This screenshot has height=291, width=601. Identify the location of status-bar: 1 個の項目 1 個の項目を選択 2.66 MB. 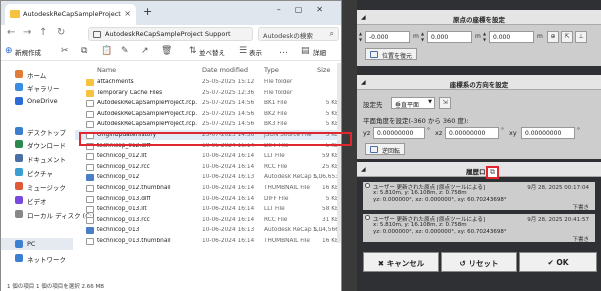
(171, 285).